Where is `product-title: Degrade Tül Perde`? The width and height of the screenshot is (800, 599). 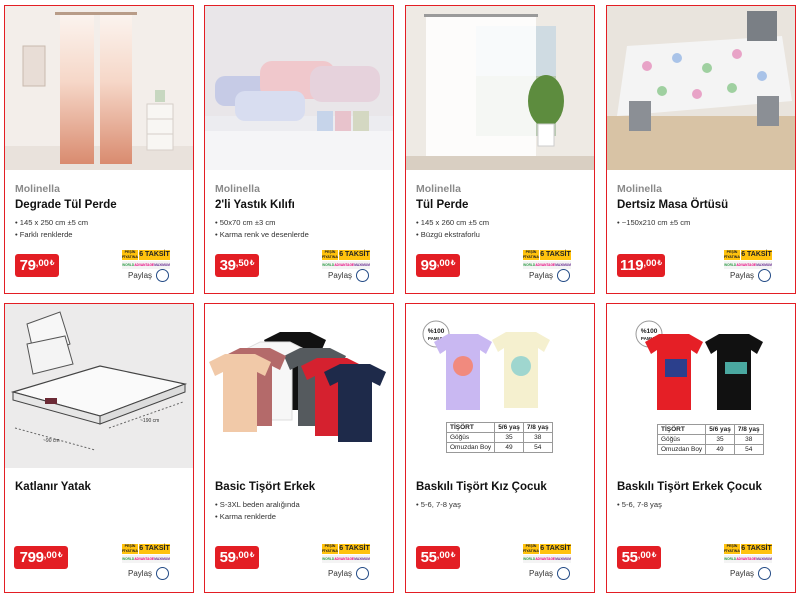
product-title: Degrade Tül Perde is located at coordinates (66, 205).